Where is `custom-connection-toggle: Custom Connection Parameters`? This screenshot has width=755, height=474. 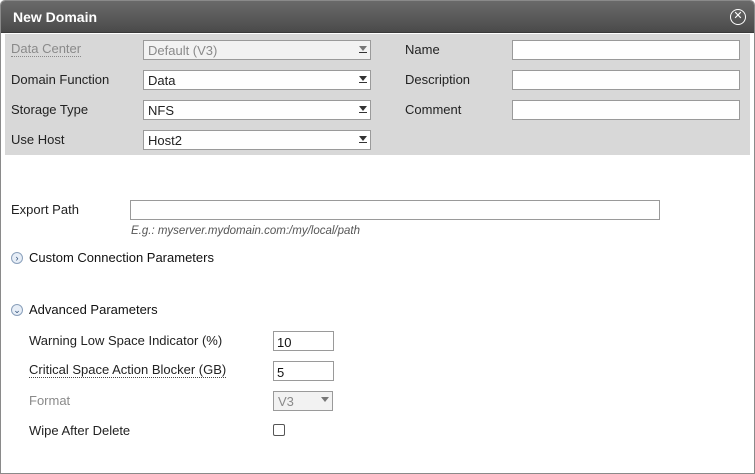 custom-connection-toggle: Custom Connection Parameters is located at coordinates (121, 257).